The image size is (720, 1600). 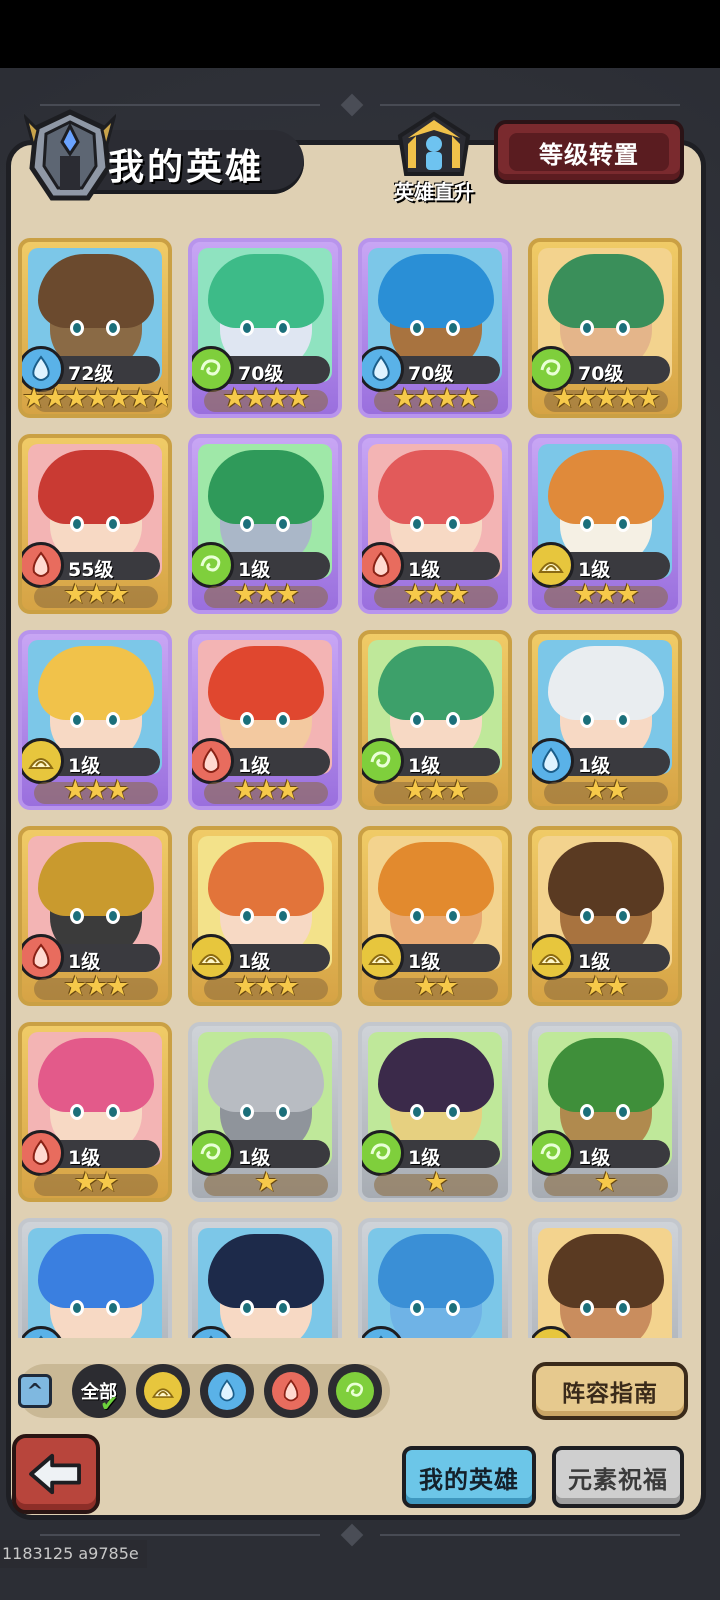 I want to click on filter-water-button, so click(x=227, y=1391).